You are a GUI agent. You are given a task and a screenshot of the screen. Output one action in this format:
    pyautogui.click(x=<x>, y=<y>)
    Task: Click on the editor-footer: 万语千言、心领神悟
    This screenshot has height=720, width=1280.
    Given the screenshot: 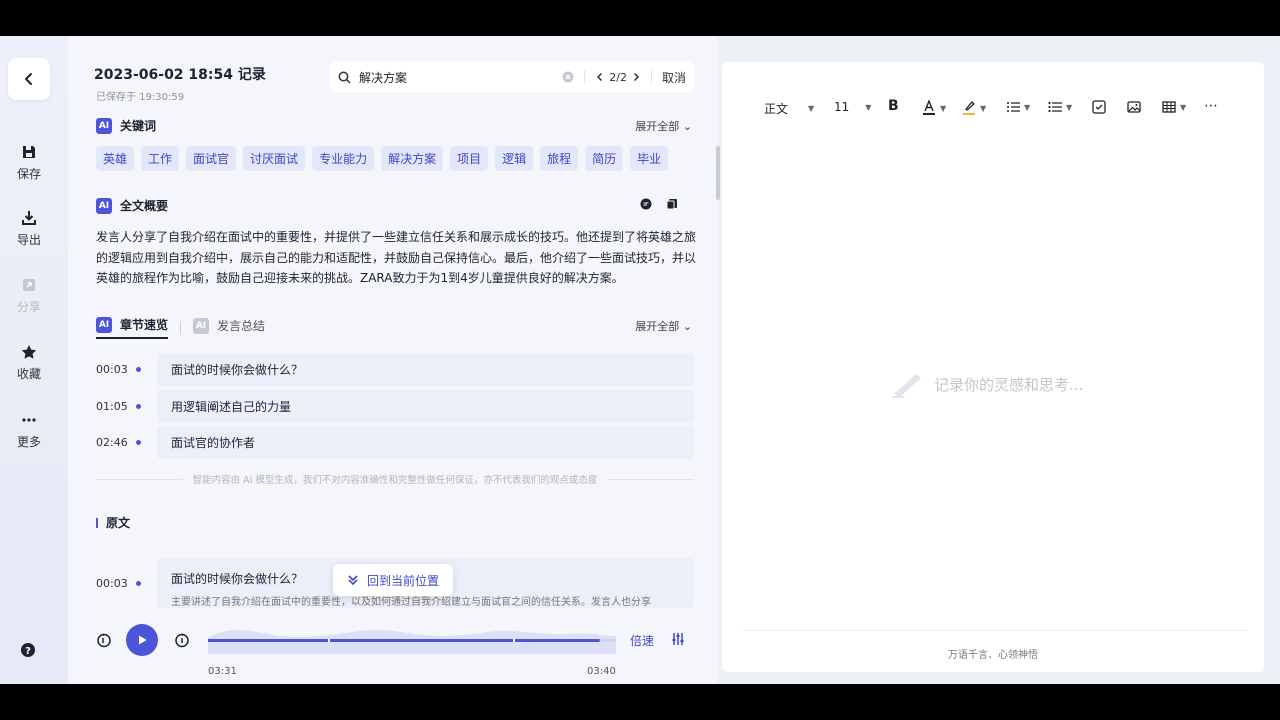 What is the action you would take?
    pyautogui.click(x=993, y=655)
    